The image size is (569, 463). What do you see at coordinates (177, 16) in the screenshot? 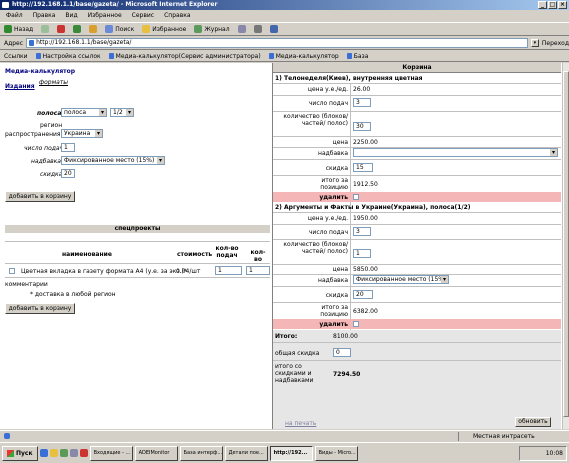
I see `menu-help: Справка` at bounding box center [177, 16].